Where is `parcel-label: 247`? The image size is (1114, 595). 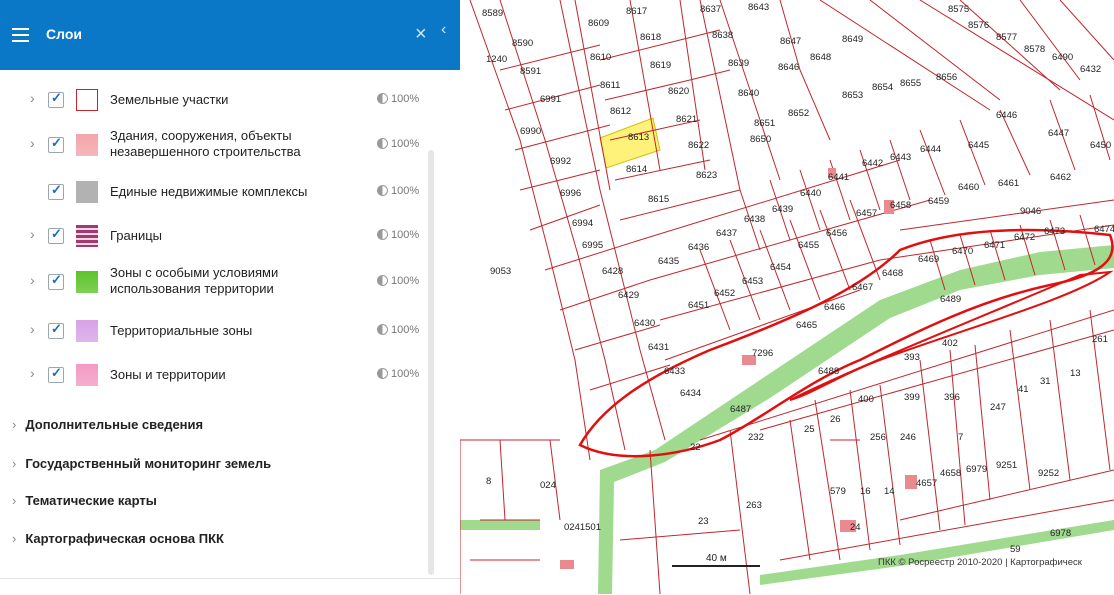
parcel-label: 247 is located at coordinates (998, 407).